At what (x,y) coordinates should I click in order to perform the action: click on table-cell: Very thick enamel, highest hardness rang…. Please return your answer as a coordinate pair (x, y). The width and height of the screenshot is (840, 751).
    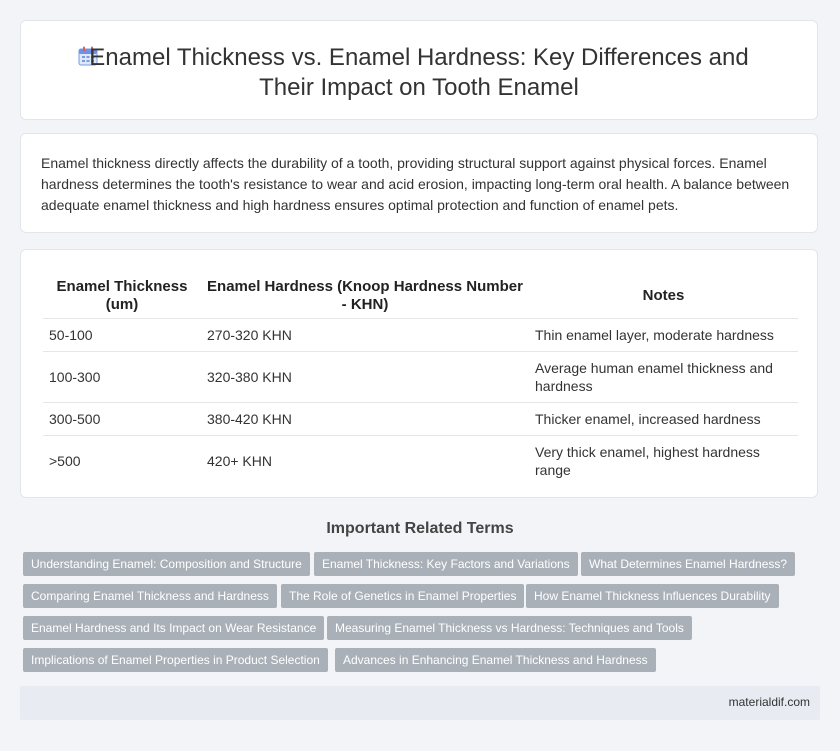
    Looking at the image, I should click on (663, 460).